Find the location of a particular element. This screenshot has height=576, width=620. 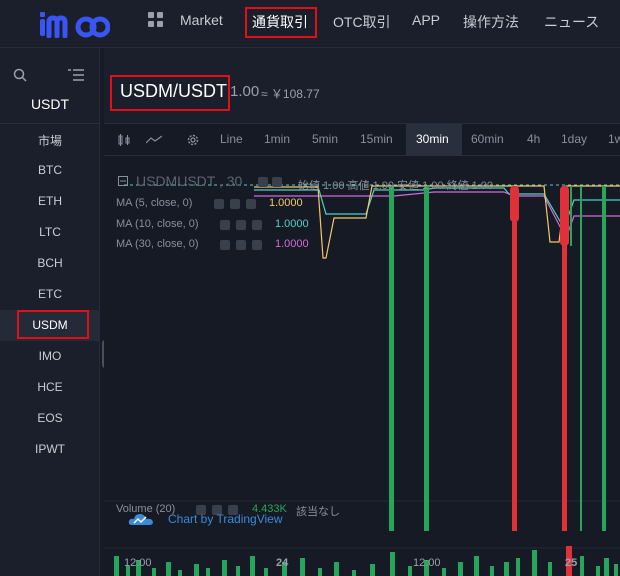

pair-fiat-approx: ≈ ￥108.77 is located at coordinates (290, 94).